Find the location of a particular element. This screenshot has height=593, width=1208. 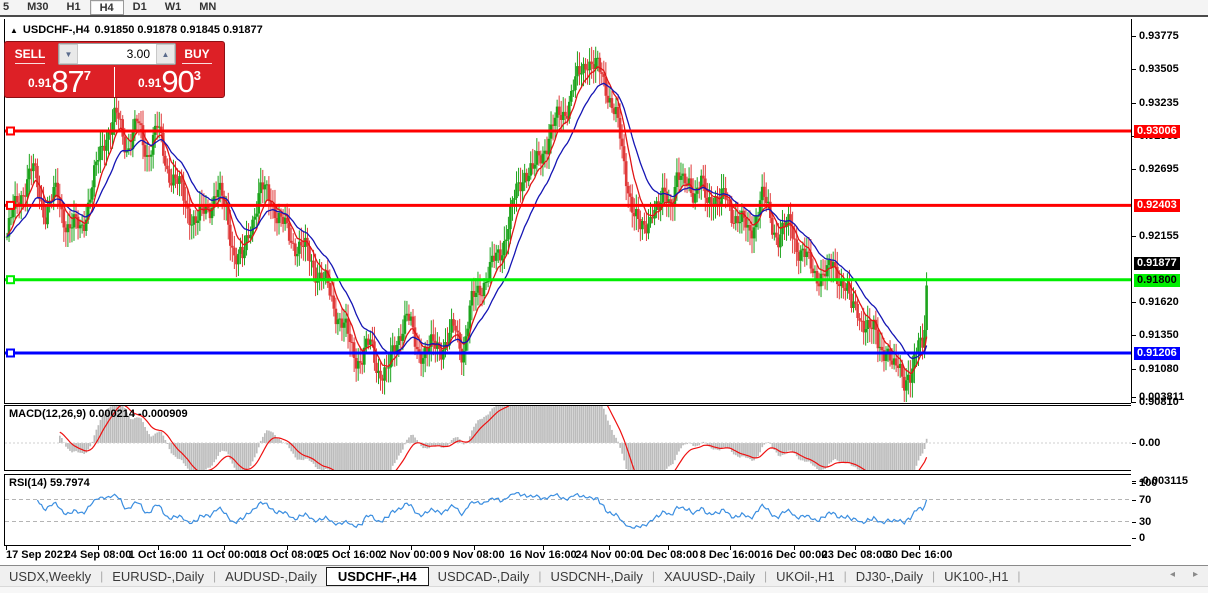

tab-dj30-daily: DJ30-,Daily is located at coordinates (889, 576).